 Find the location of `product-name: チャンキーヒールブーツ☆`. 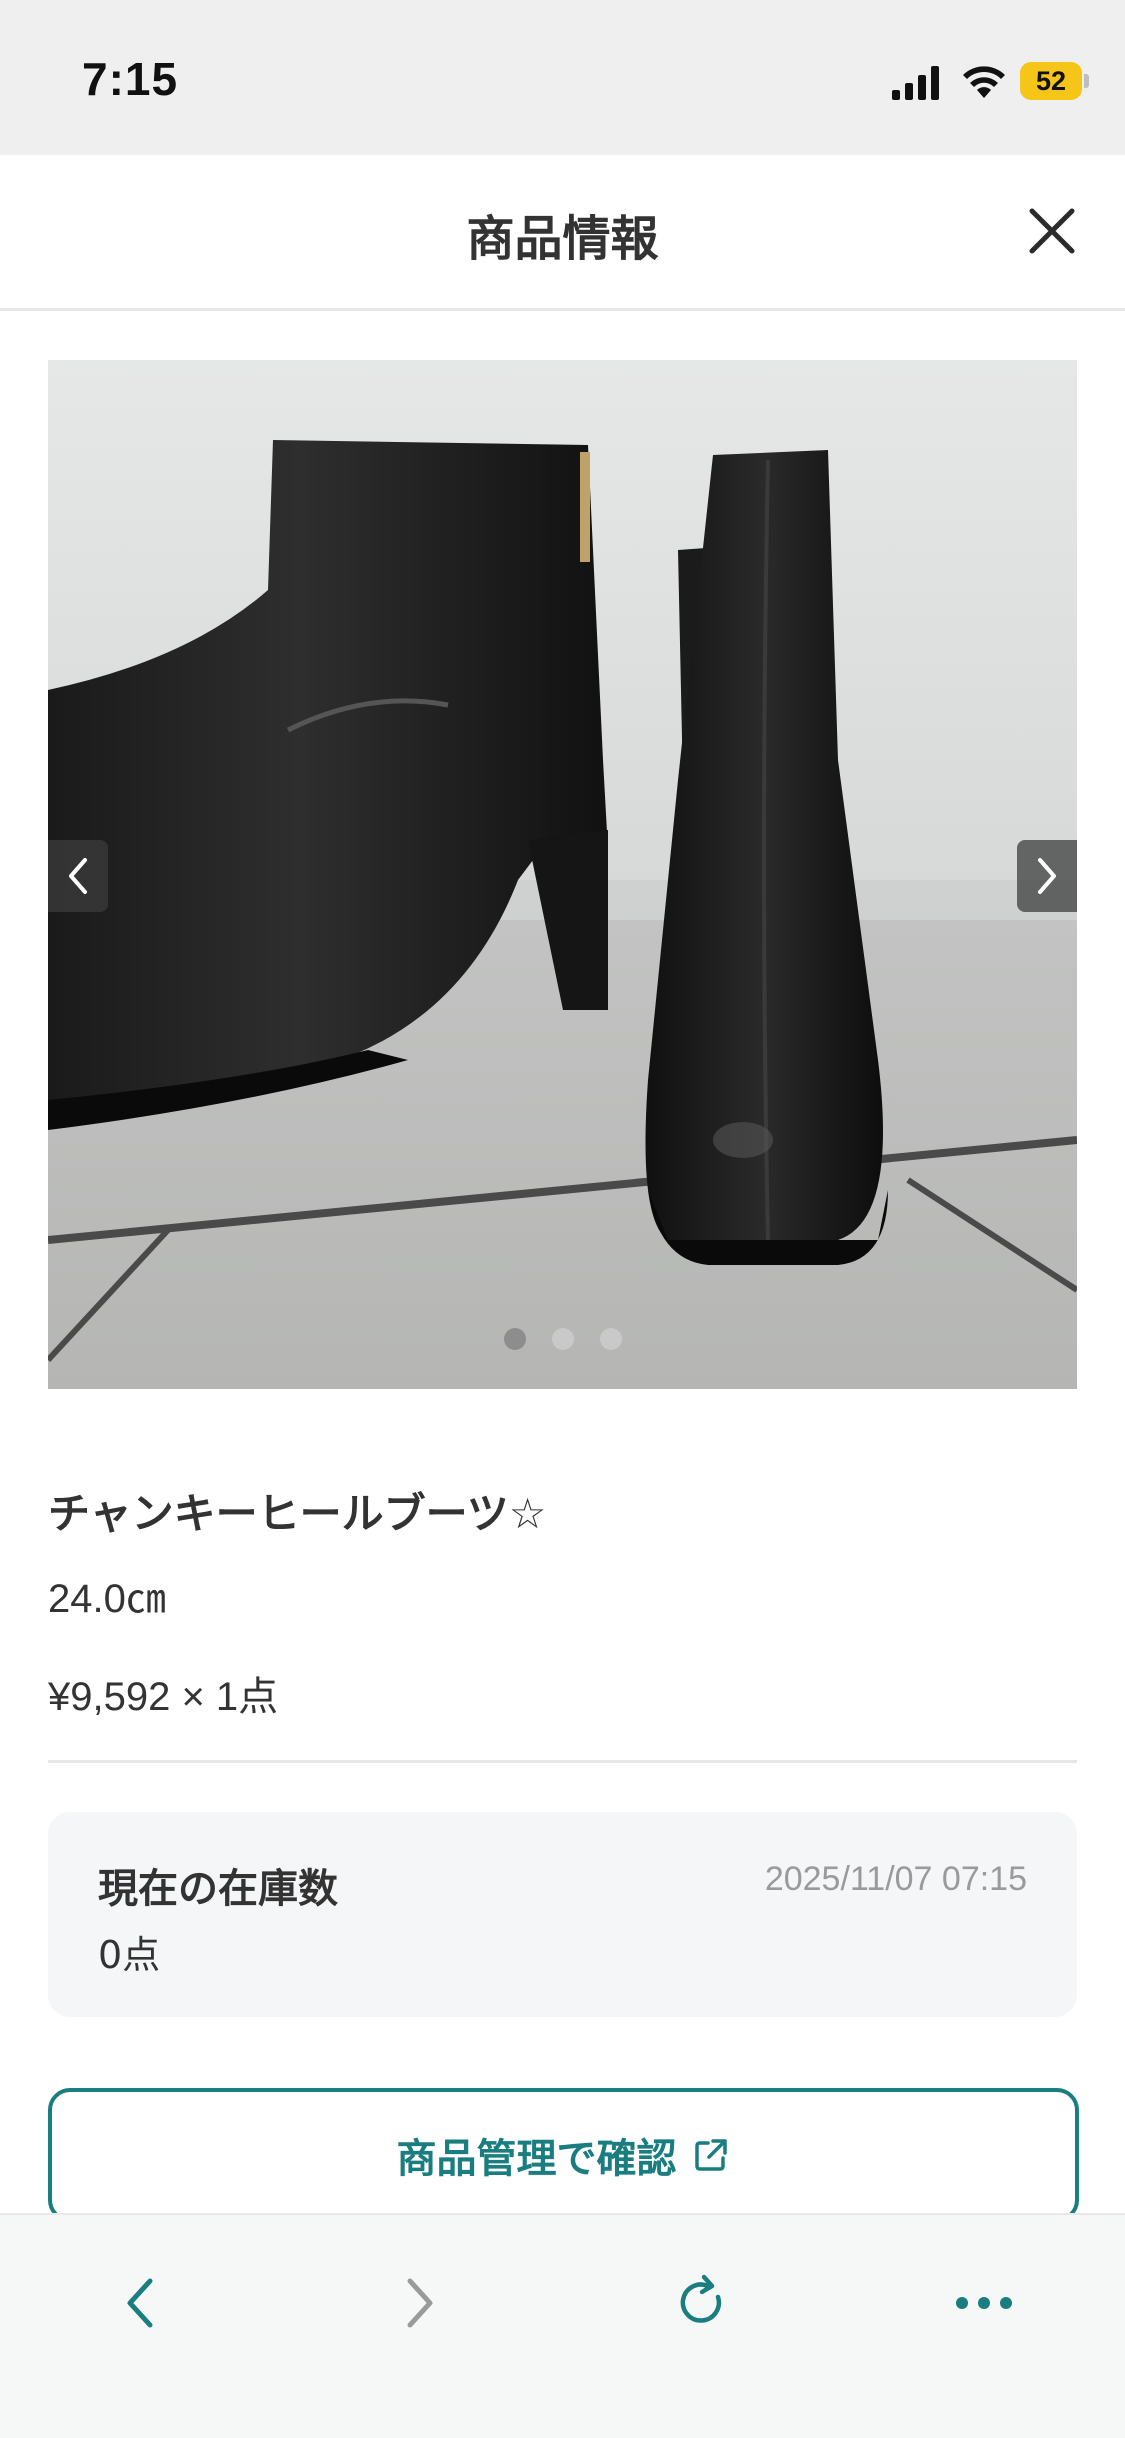

product-name: チャンキーヒールブーツ☆ is located at coordinates (297, 1513).